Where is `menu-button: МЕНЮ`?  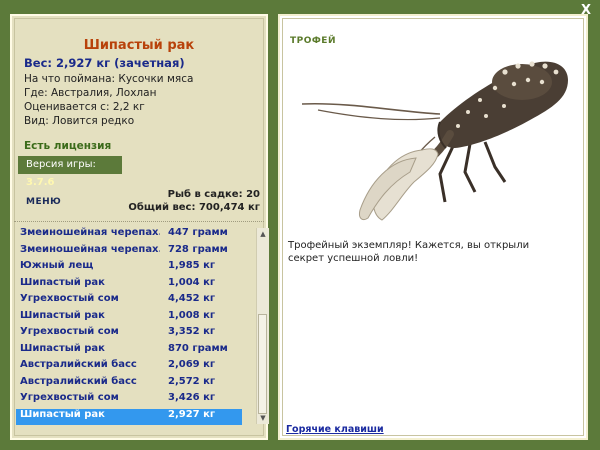
menu-button: МЕНЮ is located at coordinates (43, 202).